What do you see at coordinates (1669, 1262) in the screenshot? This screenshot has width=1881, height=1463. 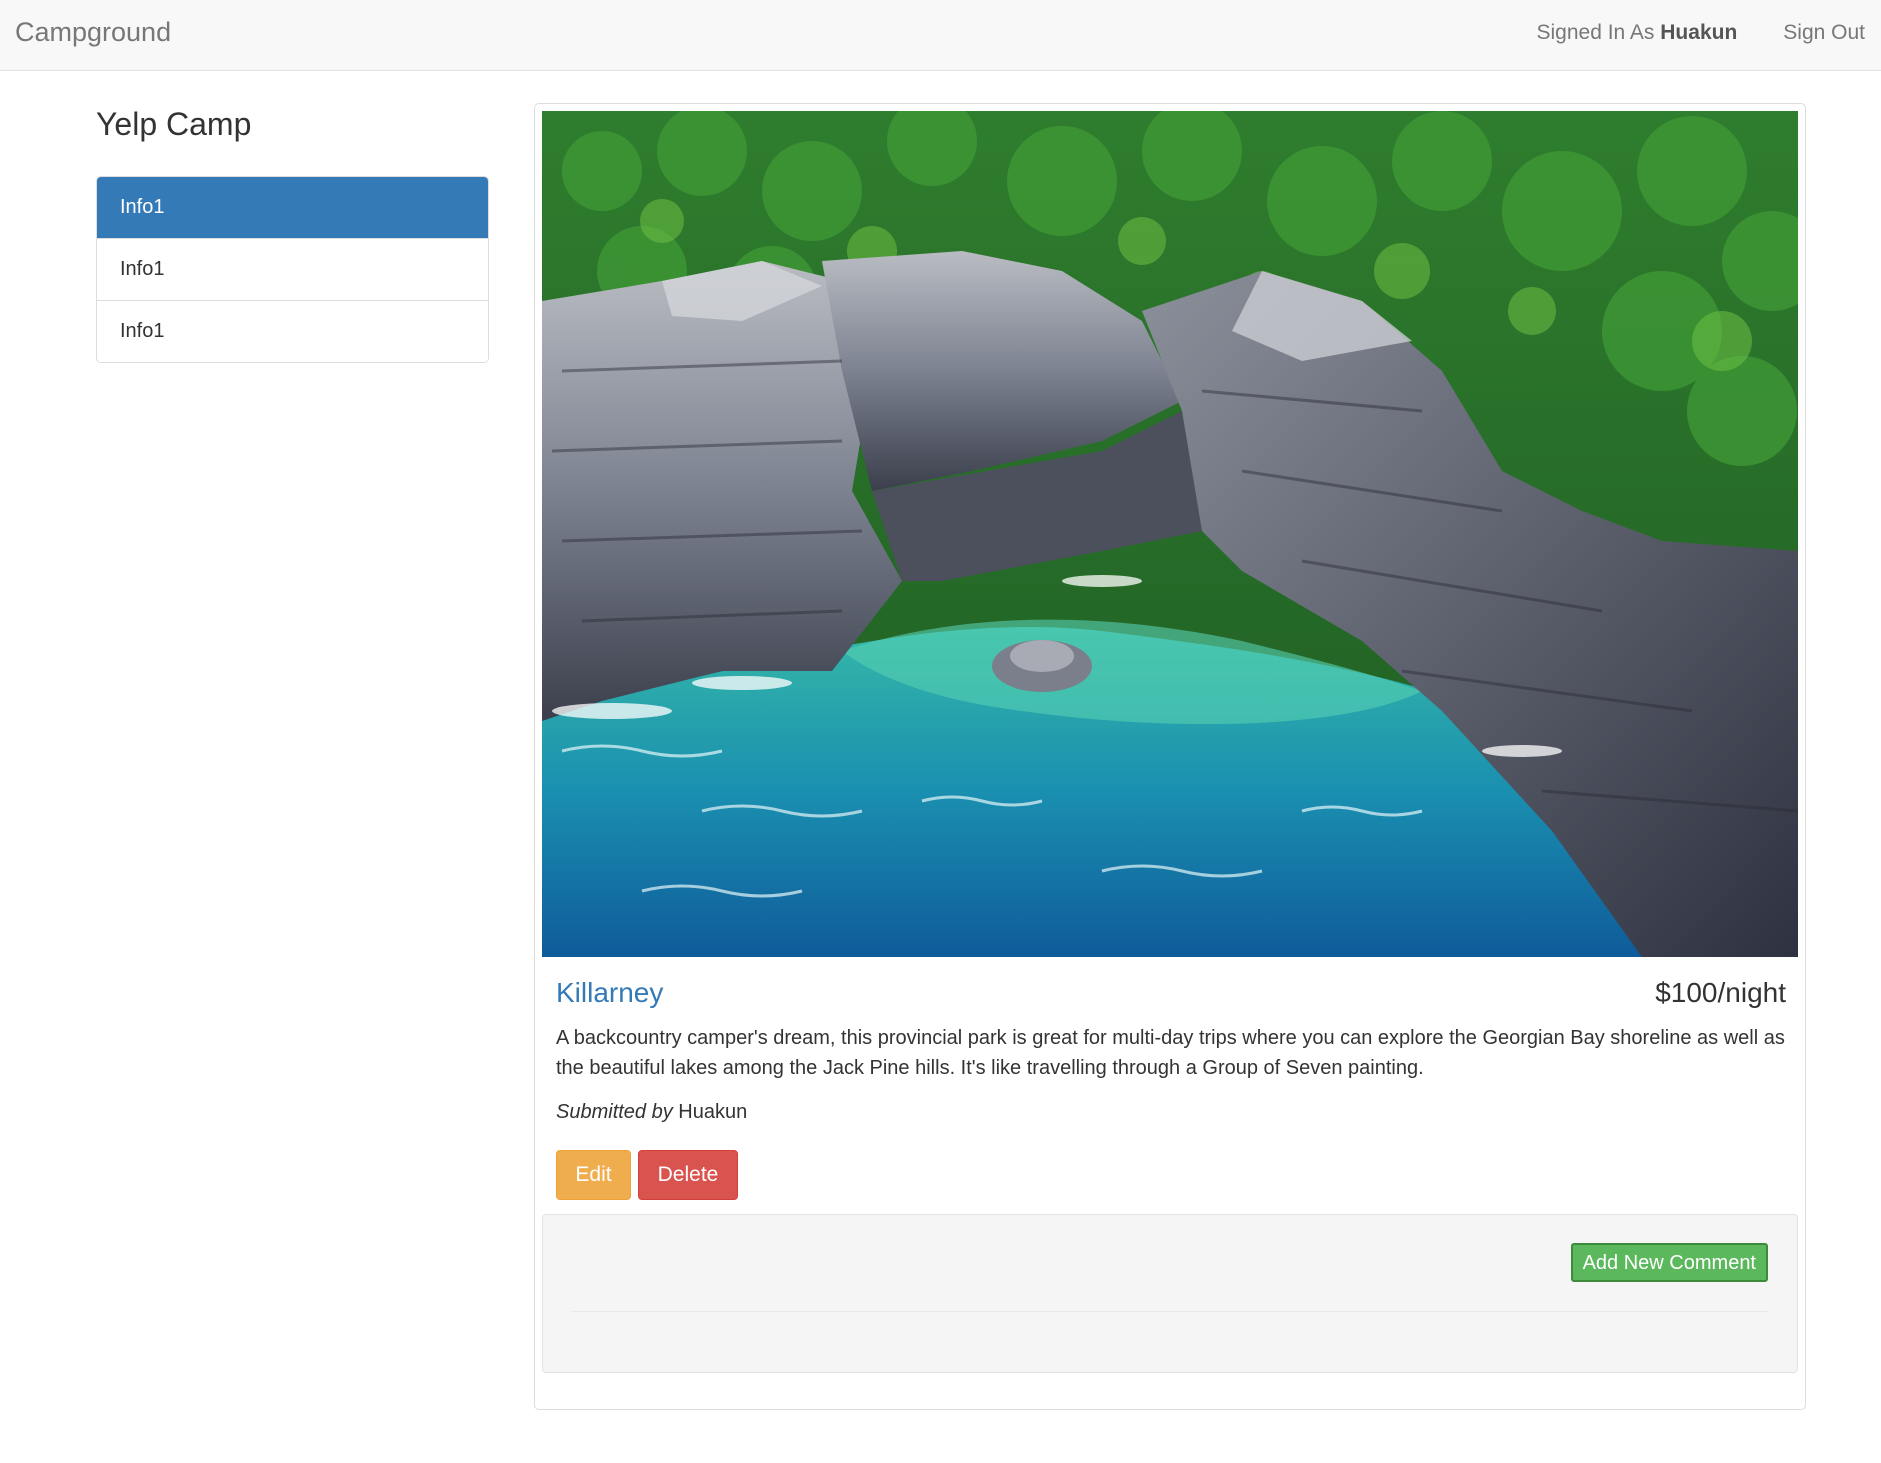 I see `add-new-comment-button: Add New Comment` at bounding box center [1669, 1262].